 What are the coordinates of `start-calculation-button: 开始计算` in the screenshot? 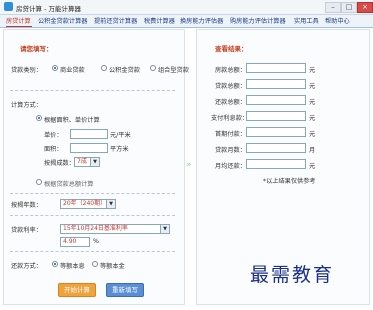 It's located at (77, 290).